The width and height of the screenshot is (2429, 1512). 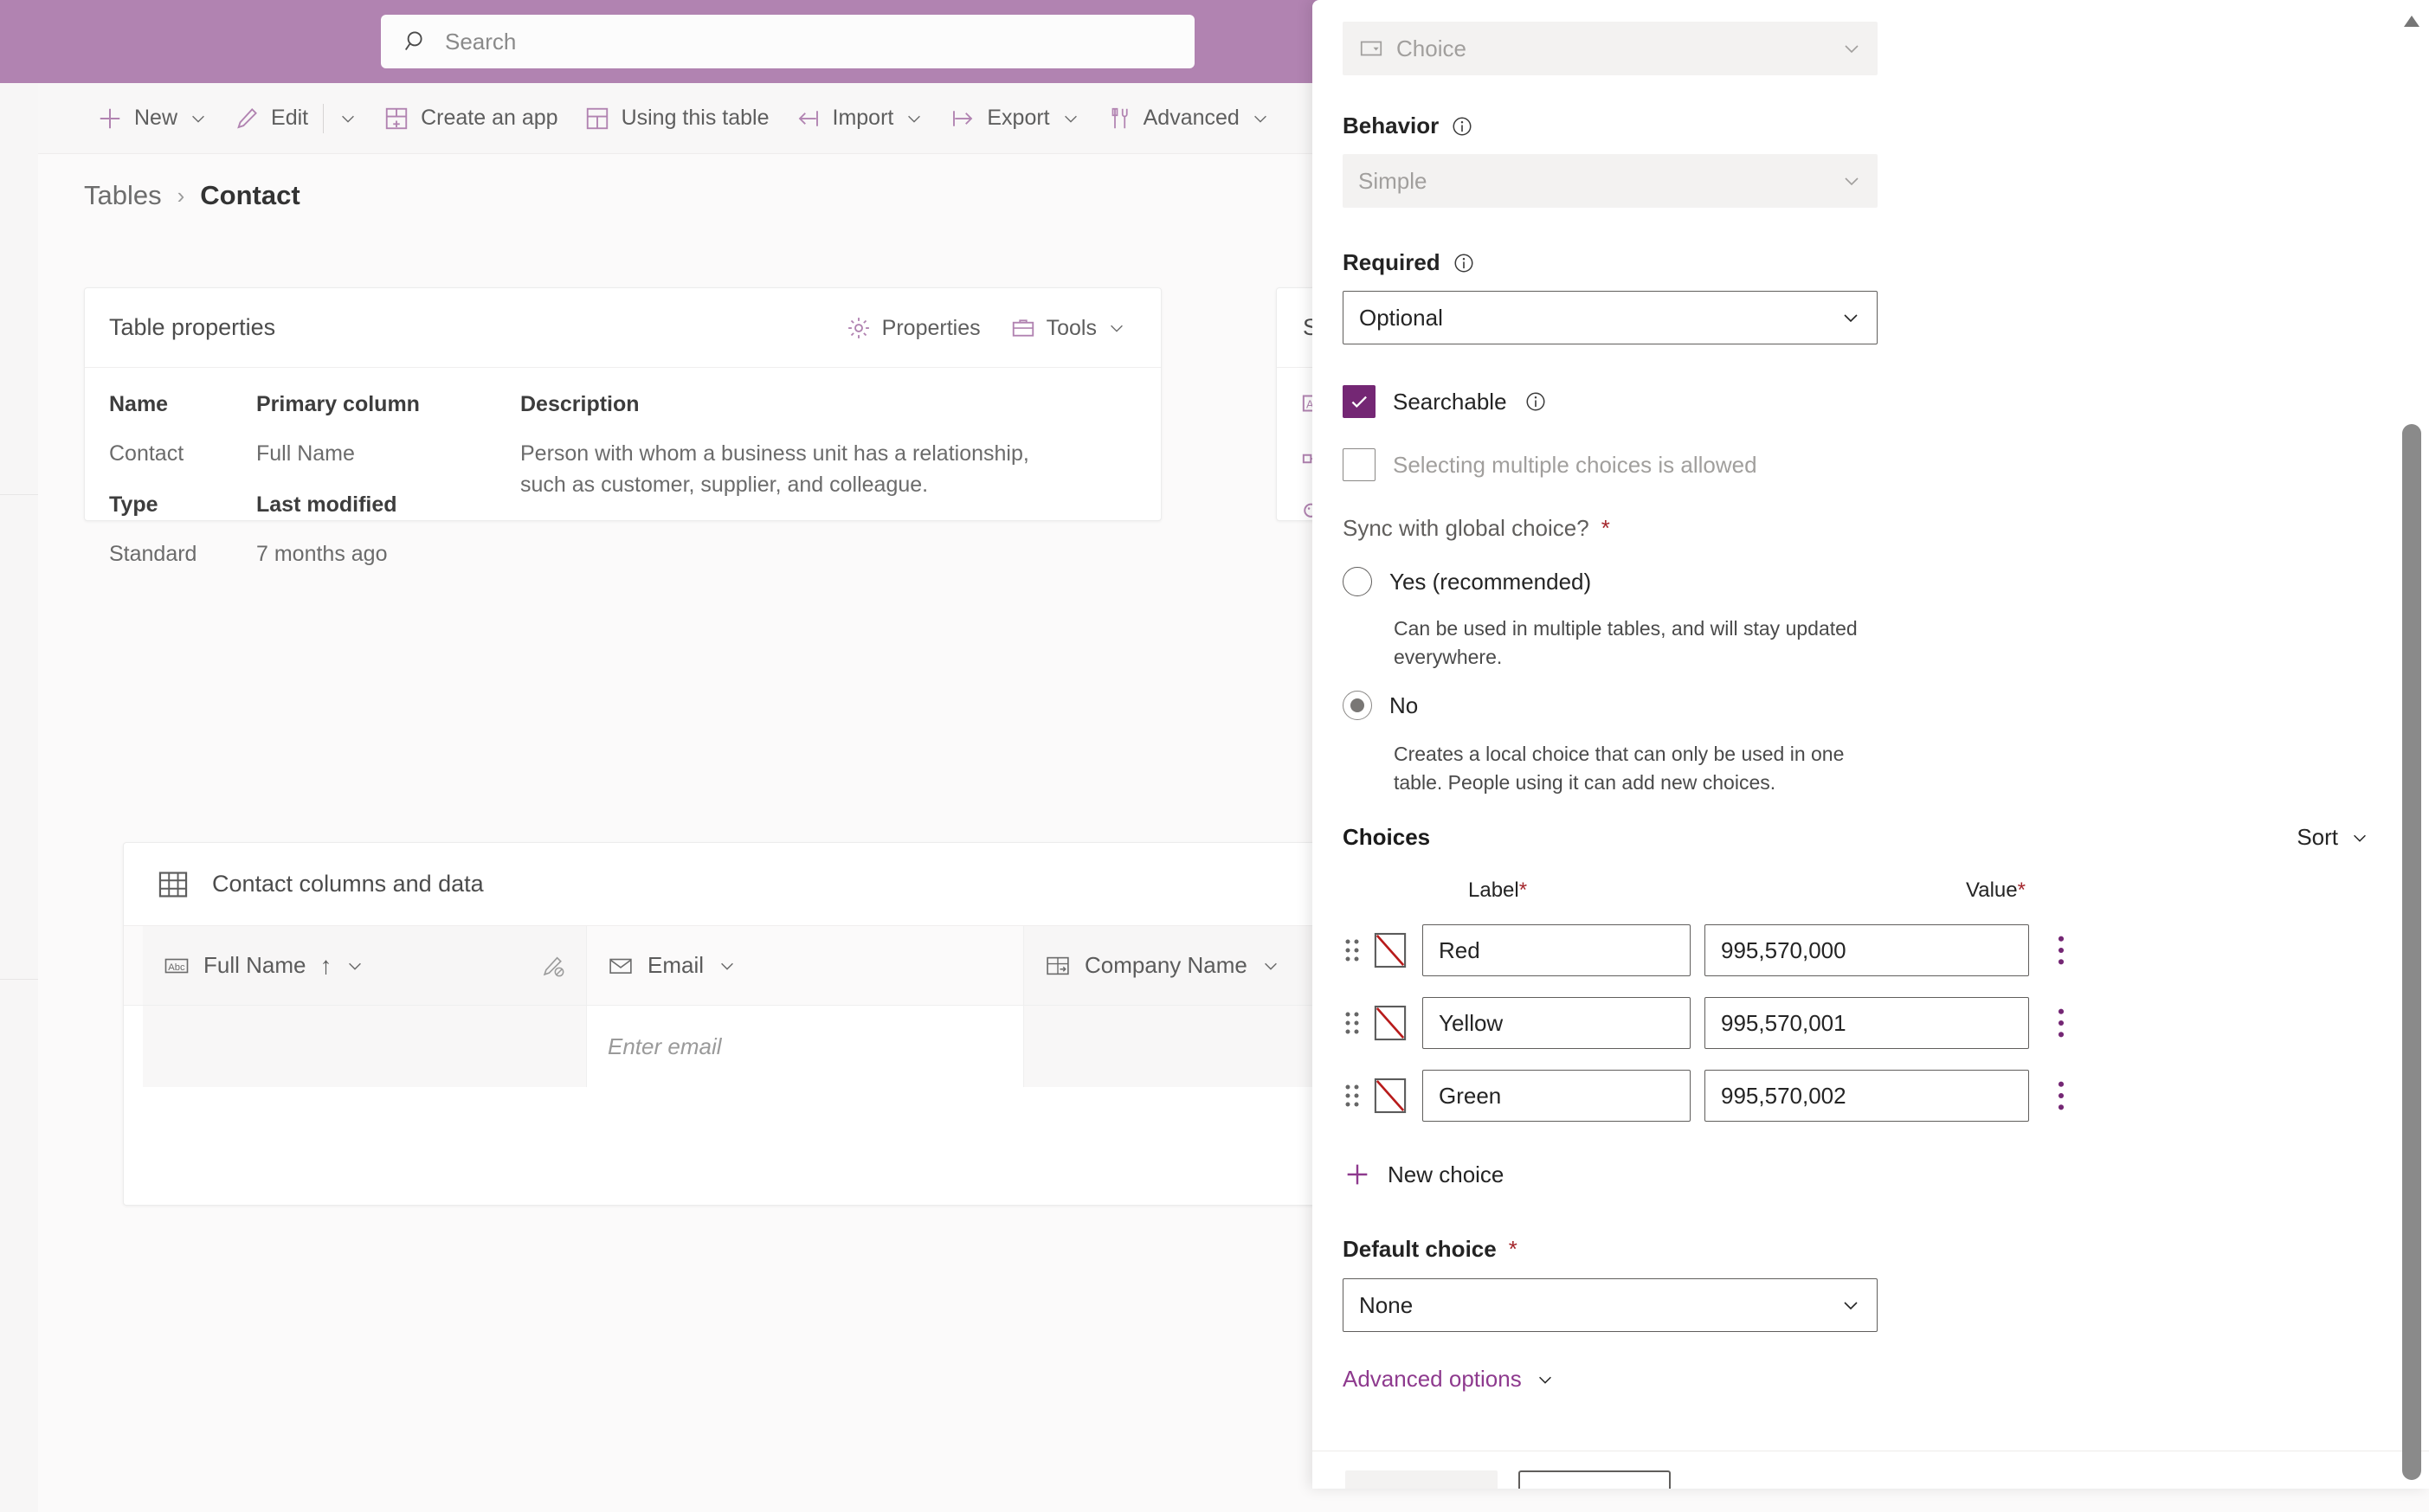 I want to click on behavior-value: Simple, so click(x=1392, y=180).